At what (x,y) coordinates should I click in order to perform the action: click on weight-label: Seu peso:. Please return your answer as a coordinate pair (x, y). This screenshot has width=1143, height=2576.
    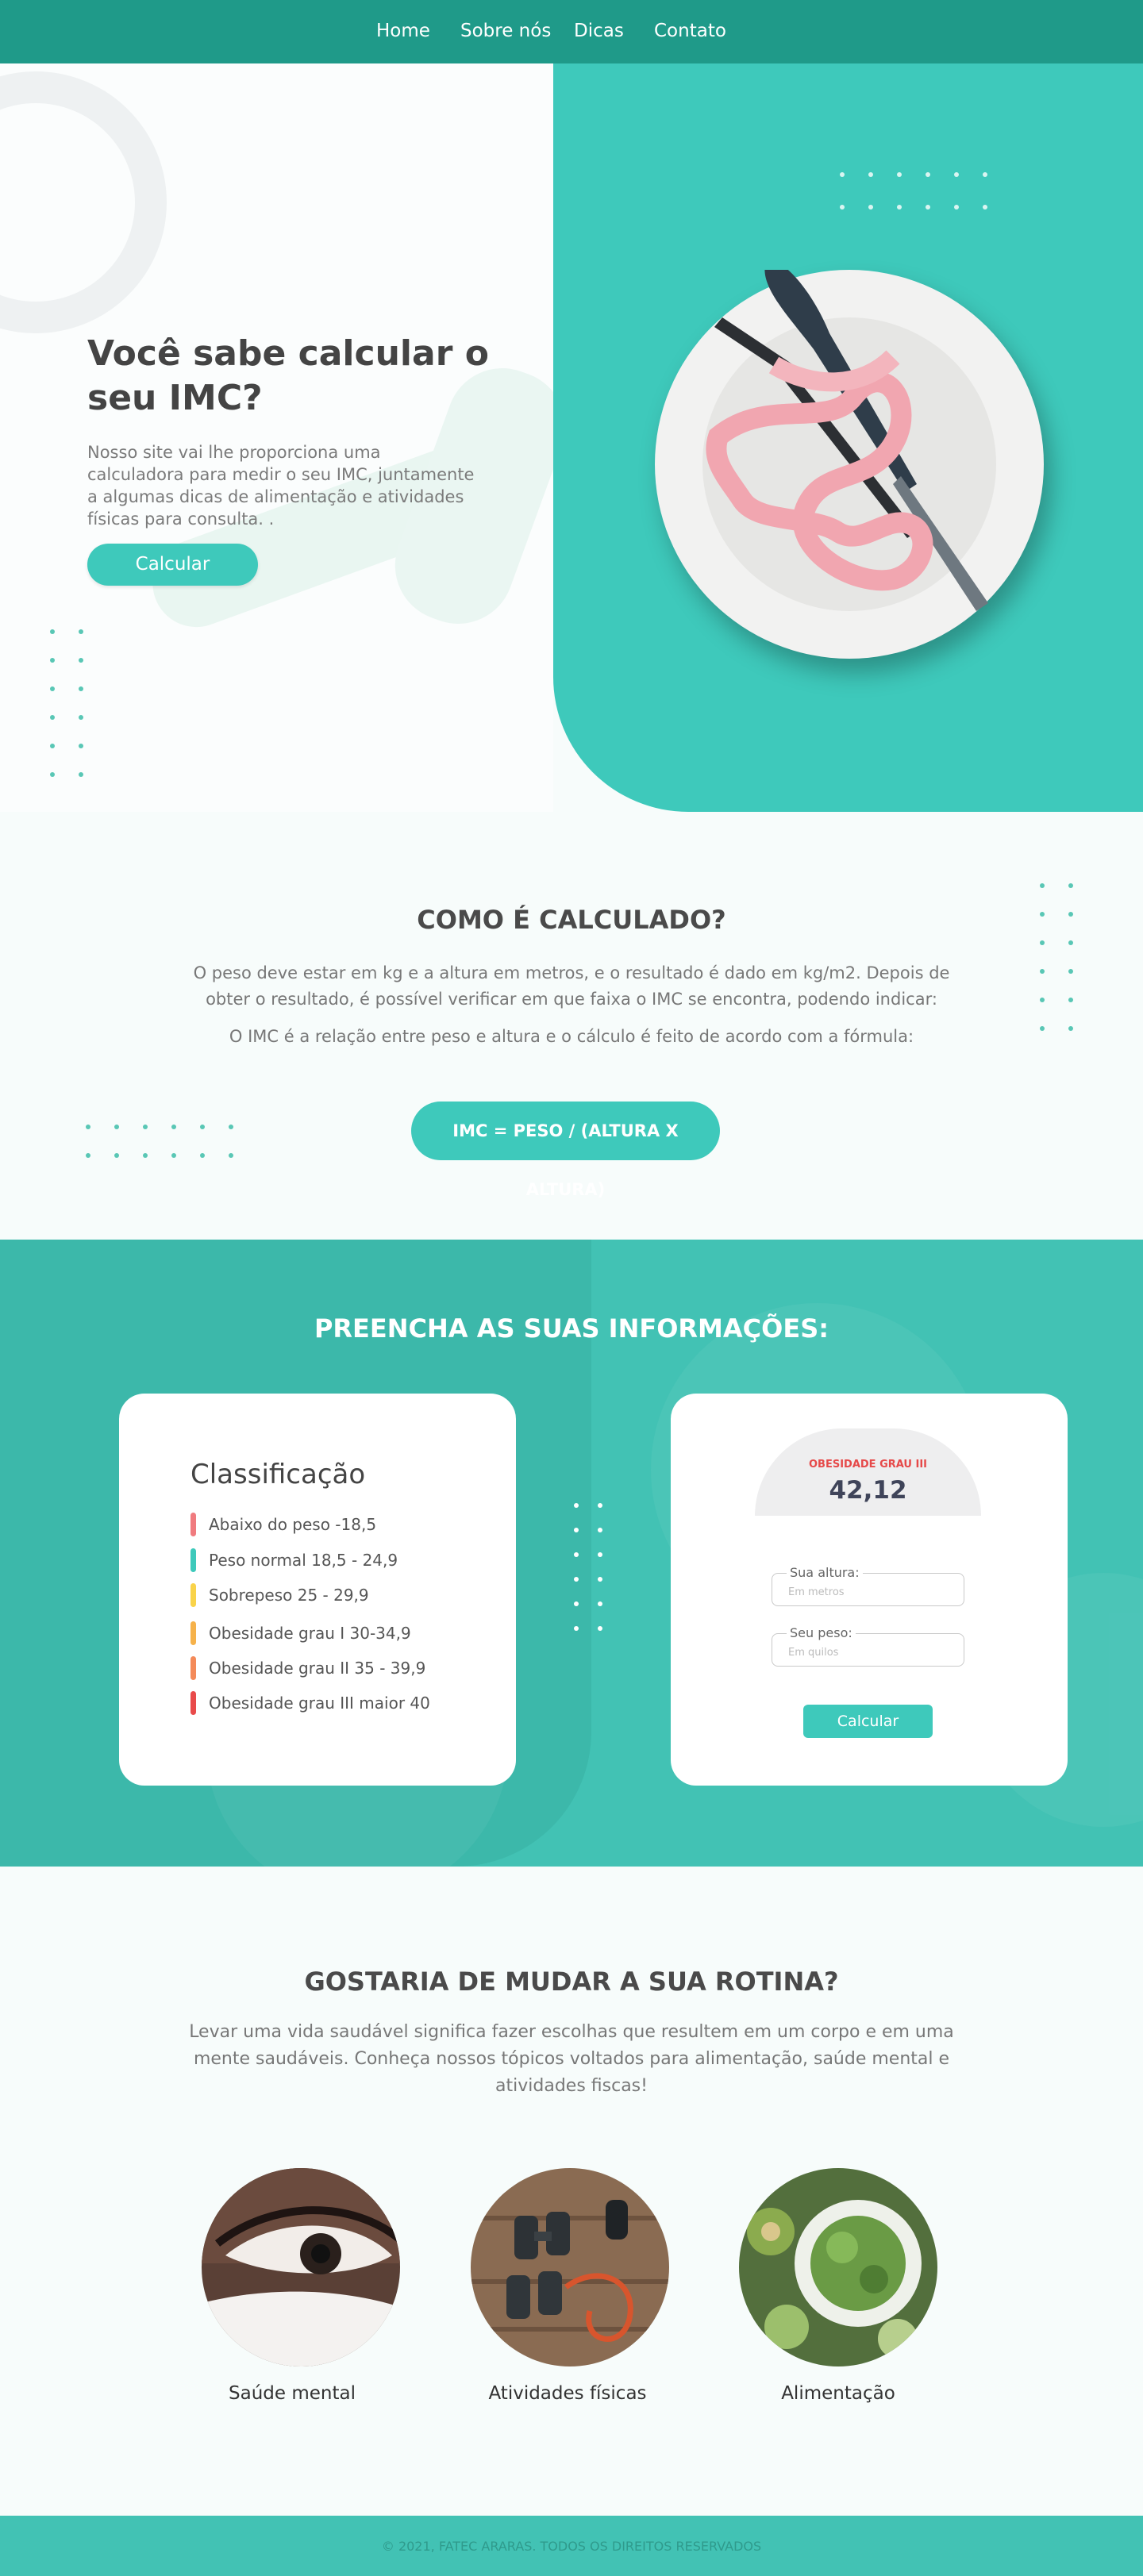
    Looking at the image, I should click on (821, 1632).